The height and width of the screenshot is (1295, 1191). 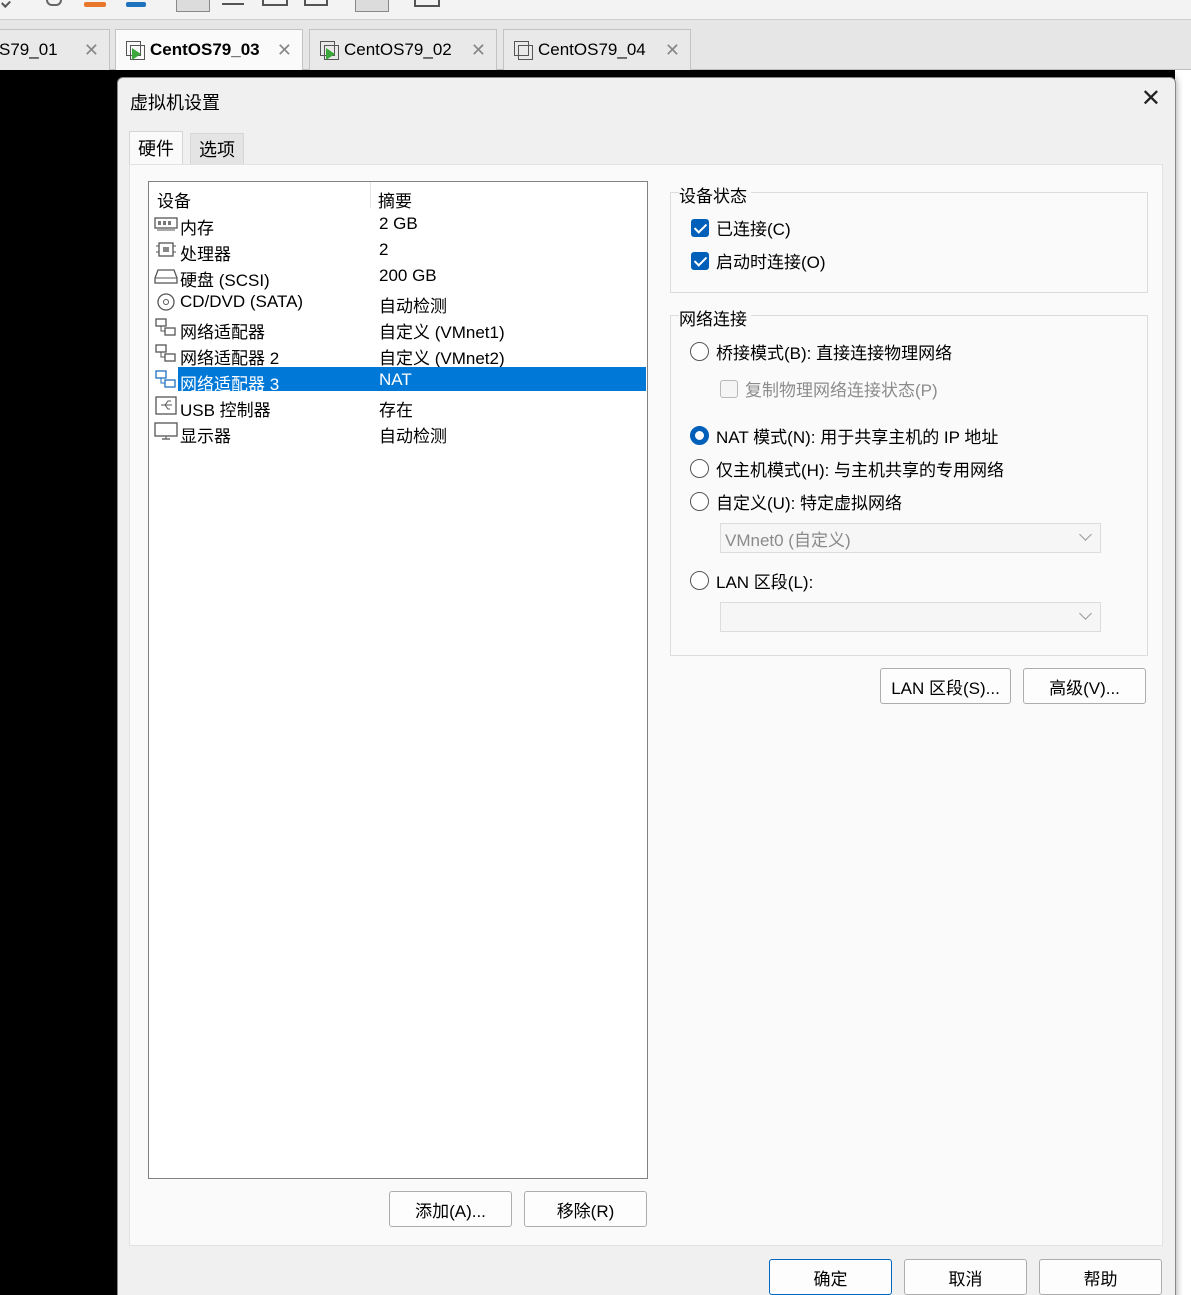 I want to click on device-name: 显示器, so click(x=205, y=436).